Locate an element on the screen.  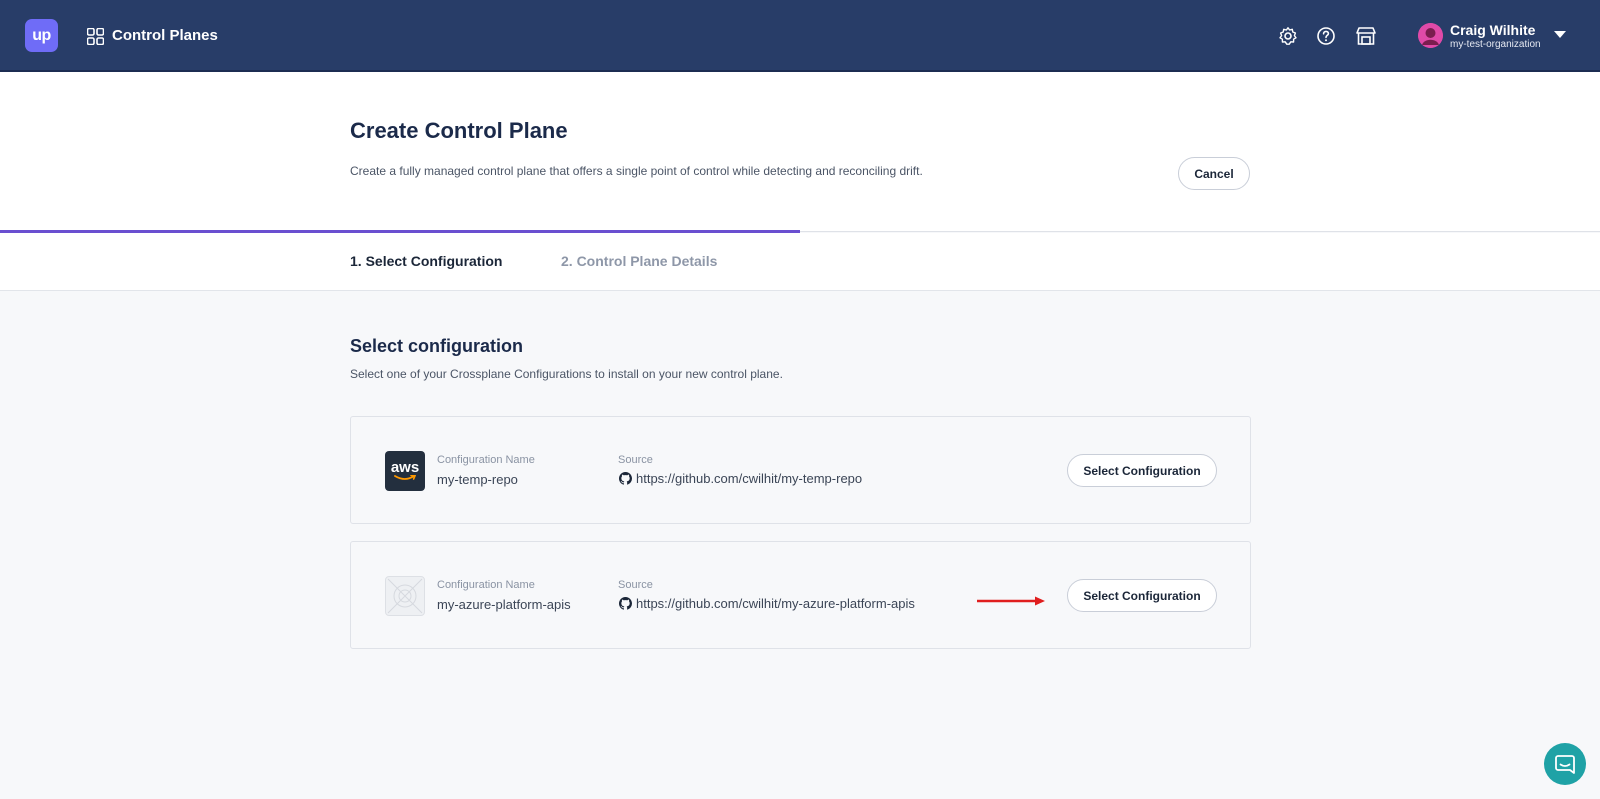
section-title: Select configuration is located at coordinates (437, 346).